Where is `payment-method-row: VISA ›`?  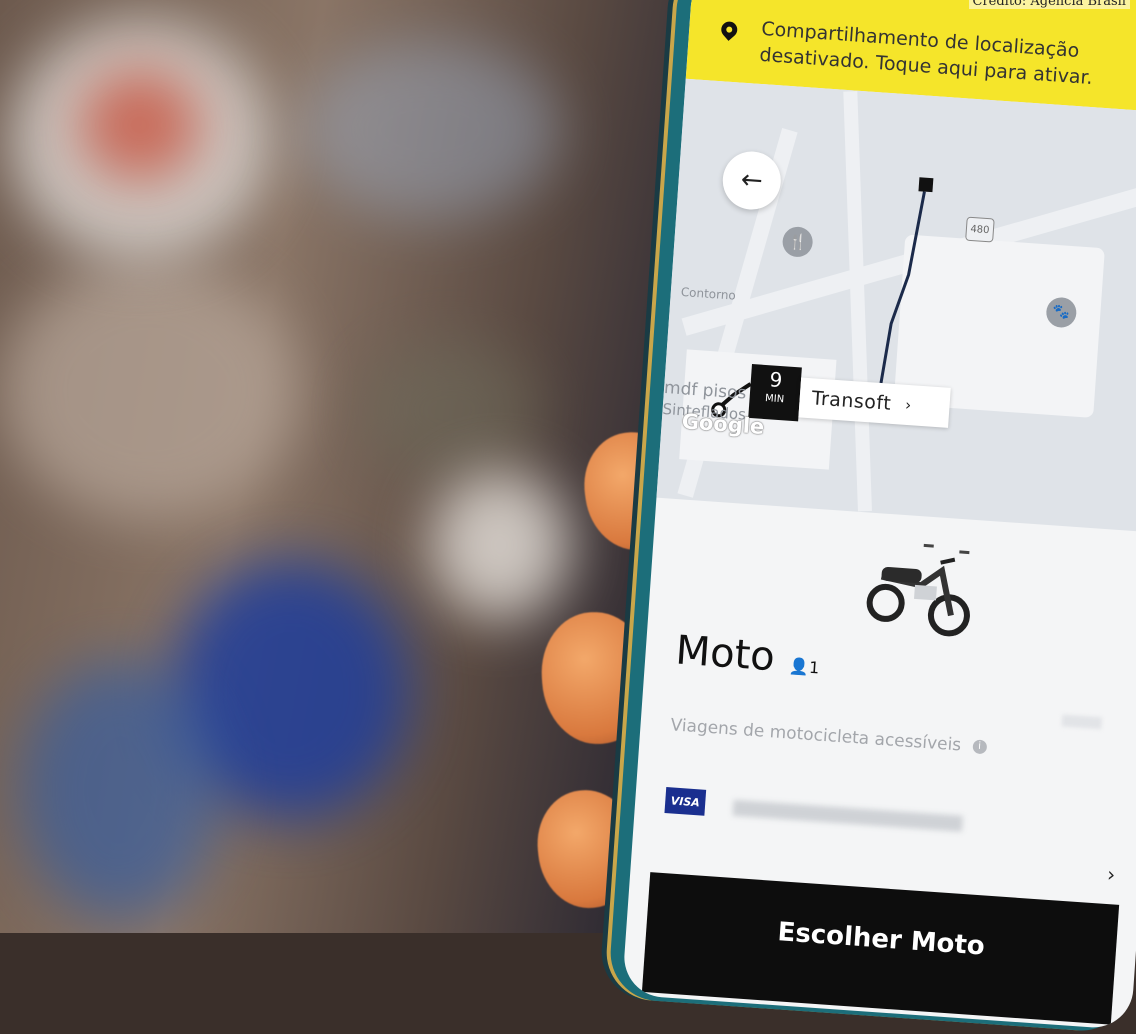 payment-method-row: VISA › is located at coordinates (888, 837).